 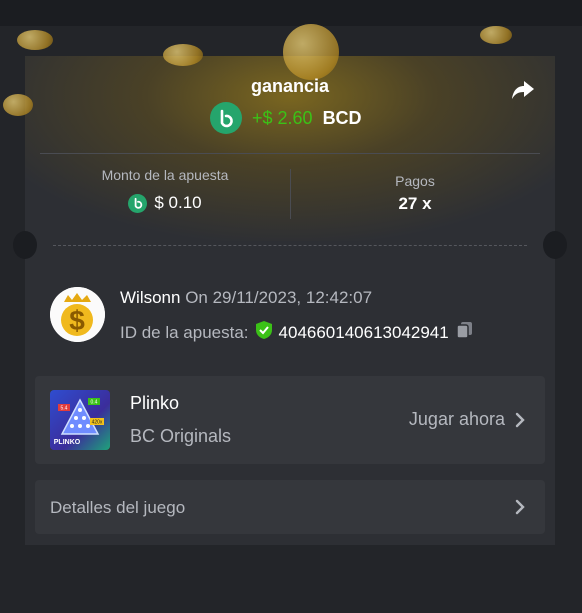 What do you see at coordinates (290, 245) in the screenshot?
I see `dashed-divider` at bounding box center [290, 245].